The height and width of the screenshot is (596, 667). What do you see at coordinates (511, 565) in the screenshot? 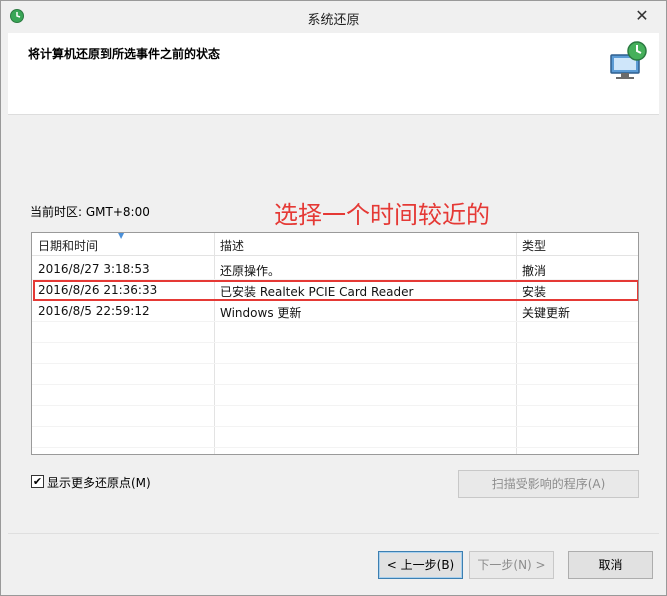
I see `next-button: 下一步(N) >` at bounding box center [511, 565].